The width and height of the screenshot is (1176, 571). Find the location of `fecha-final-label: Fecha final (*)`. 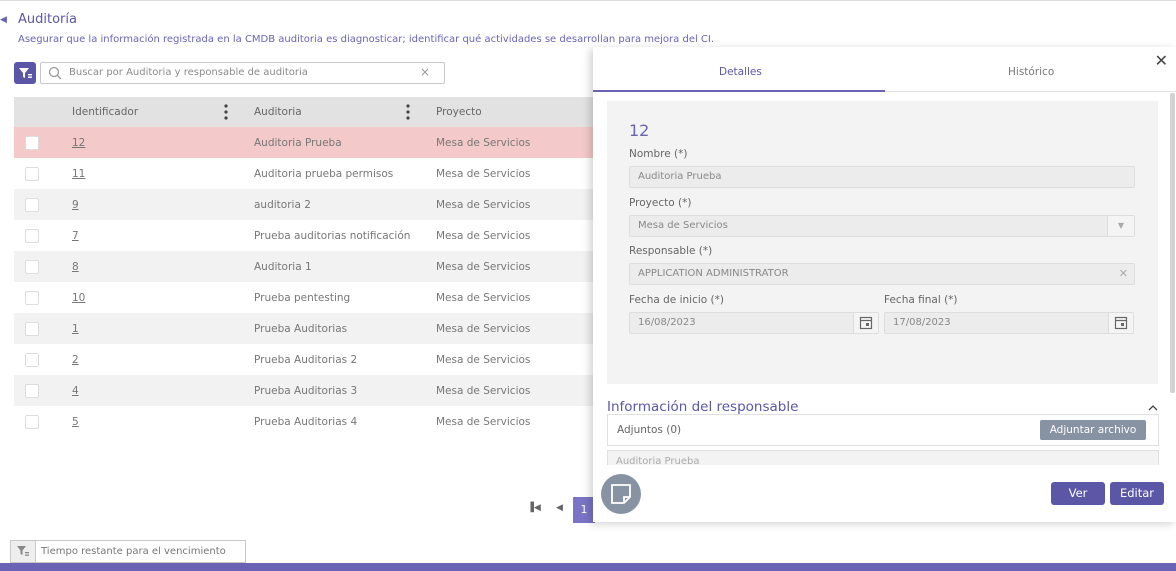

fecha-final-label: Fecha final (*) is located at coordinates (921, 300).